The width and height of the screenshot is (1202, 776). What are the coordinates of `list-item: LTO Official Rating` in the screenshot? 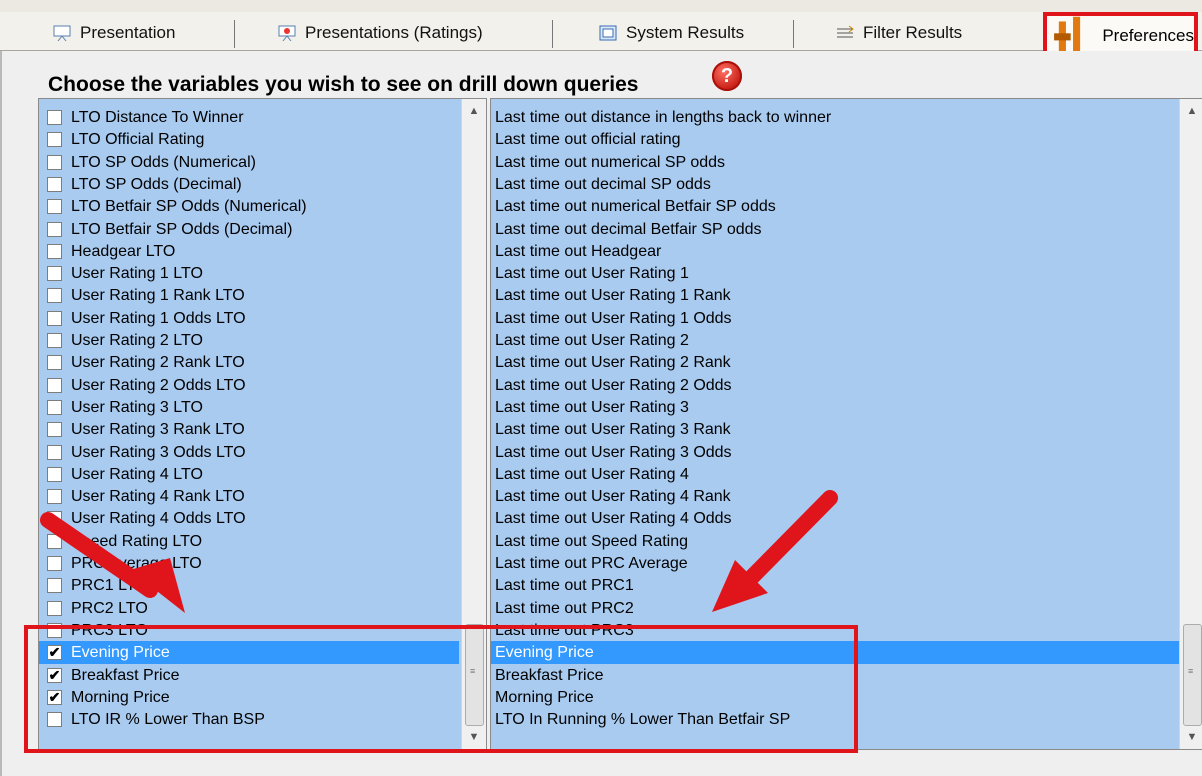 It's located at (249, 139).